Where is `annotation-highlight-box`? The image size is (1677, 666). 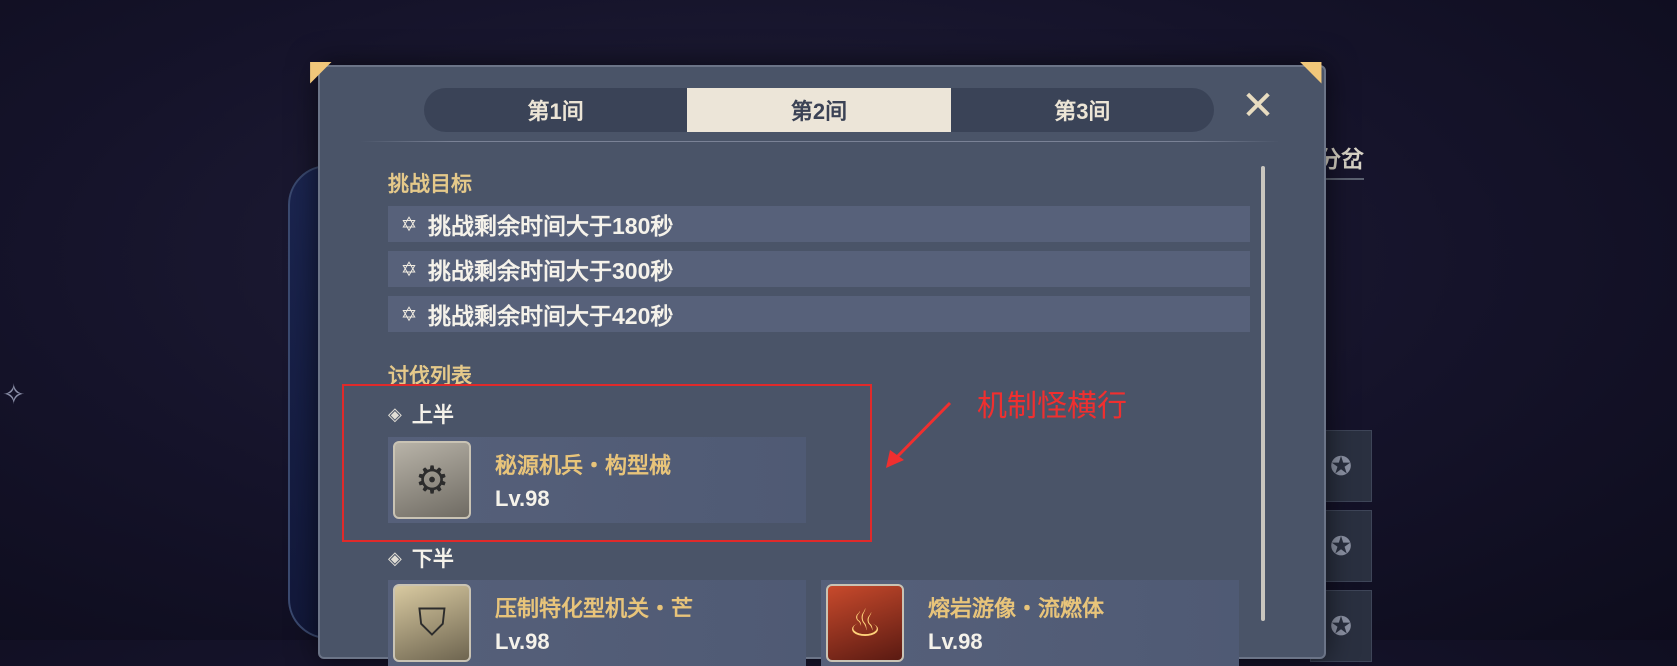 annotation-highlight-box is located at coordinates (607, 463).